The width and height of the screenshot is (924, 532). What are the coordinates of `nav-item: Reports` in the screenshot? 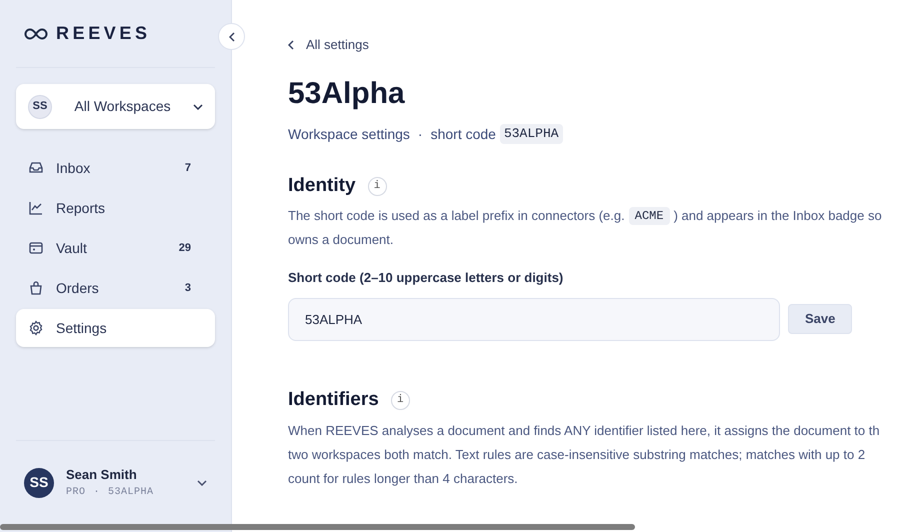 It's located at (115, 208).